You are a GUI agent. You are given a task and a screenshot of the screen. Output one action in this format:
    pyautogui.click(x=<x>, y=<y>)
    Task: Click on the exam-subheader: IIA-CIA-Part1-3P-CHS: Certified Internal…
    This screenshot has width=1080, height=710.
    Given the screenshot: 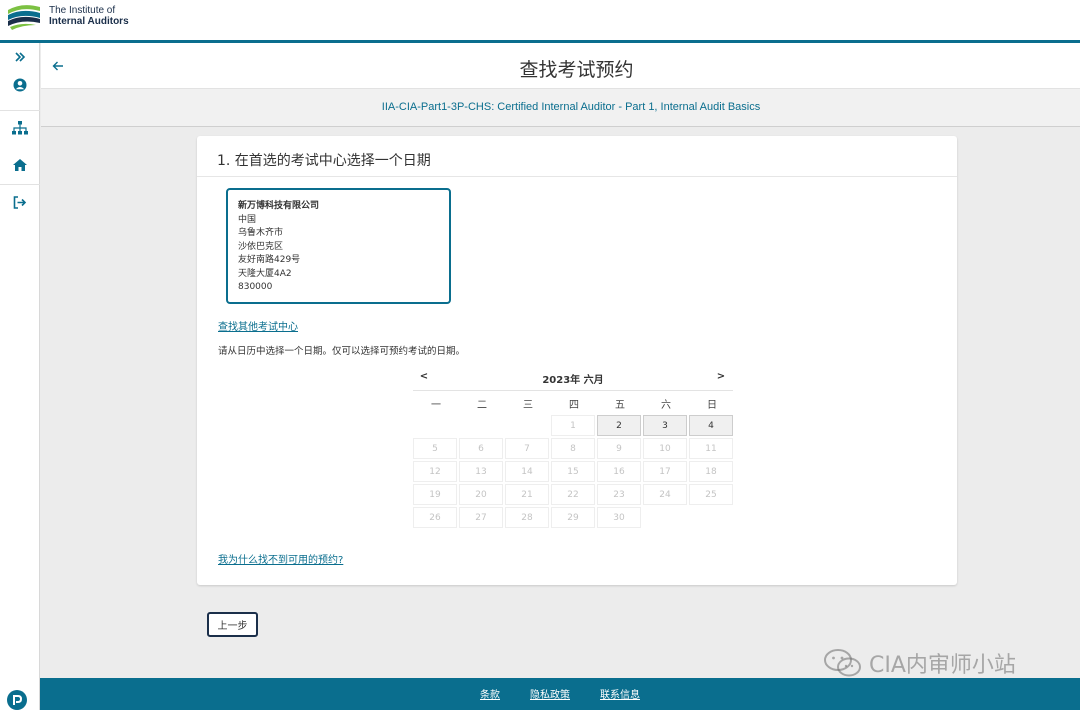 What is the action you would take?
    pyautogui.click(x=560, y=108)
    